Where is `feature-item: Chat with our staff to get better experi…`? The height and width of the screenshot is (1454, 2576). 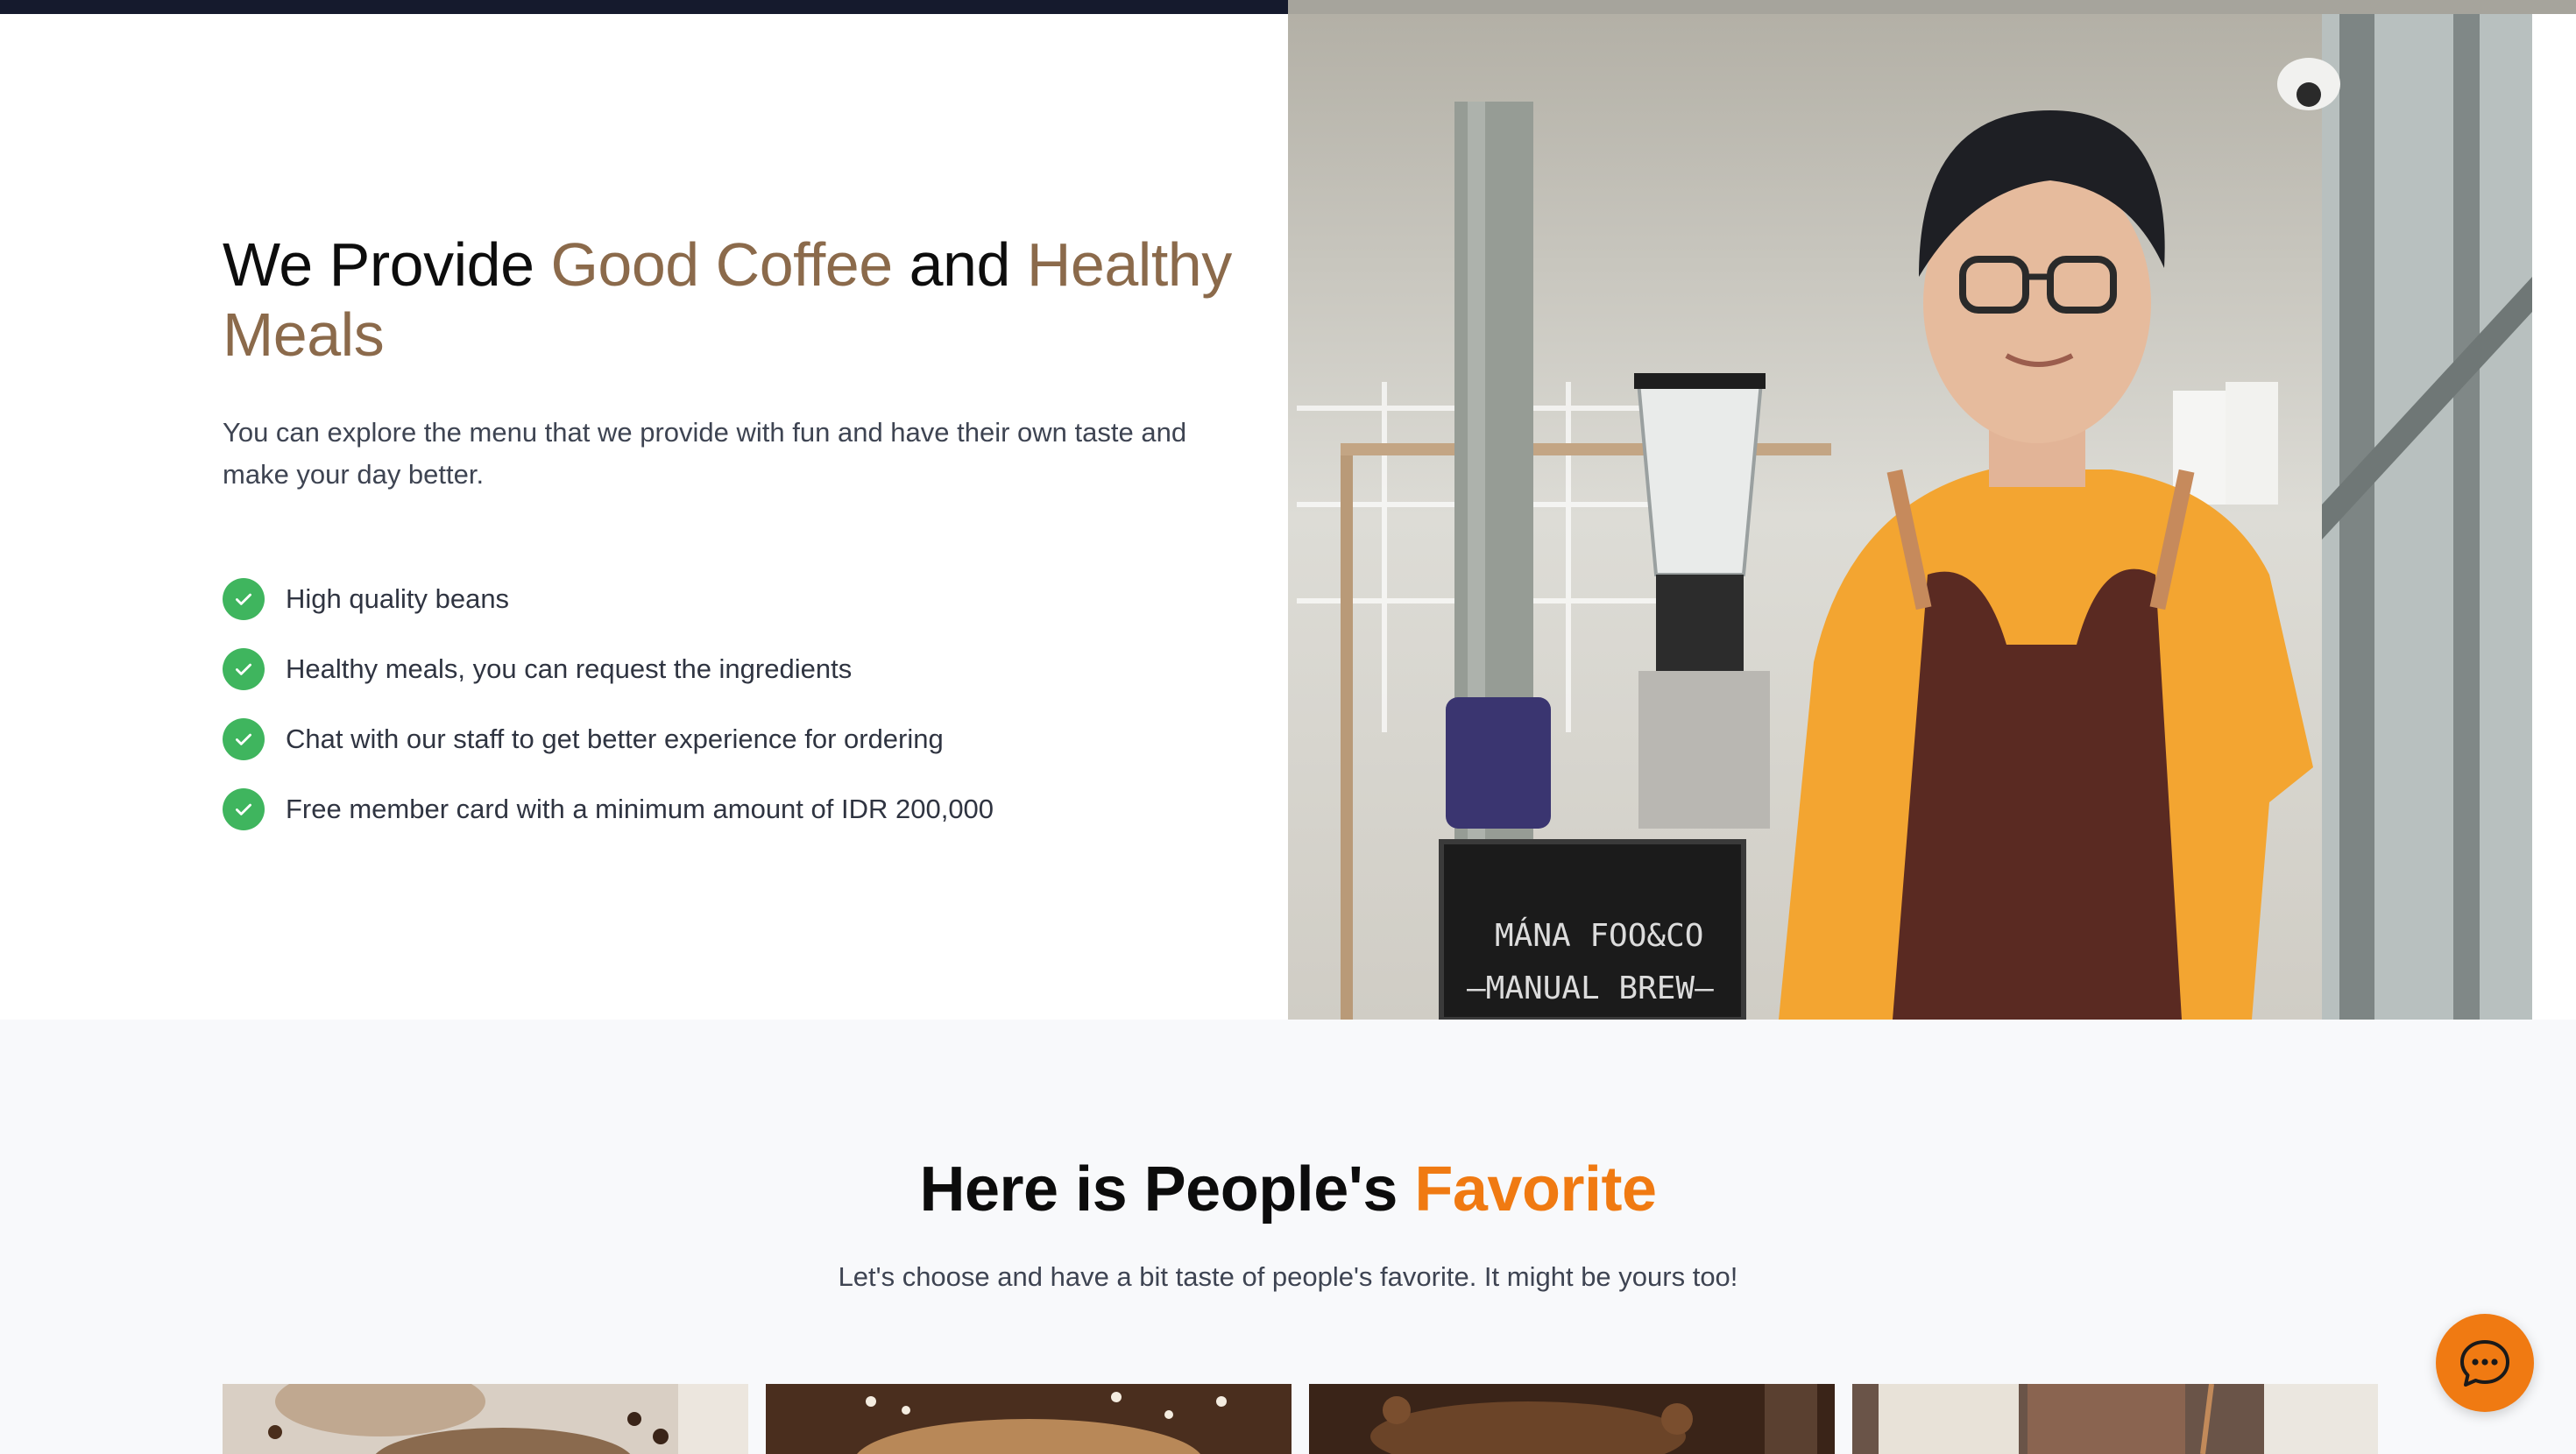 feature-item: Chat with our staff to get better experi… is located at coordinates (739, 739).